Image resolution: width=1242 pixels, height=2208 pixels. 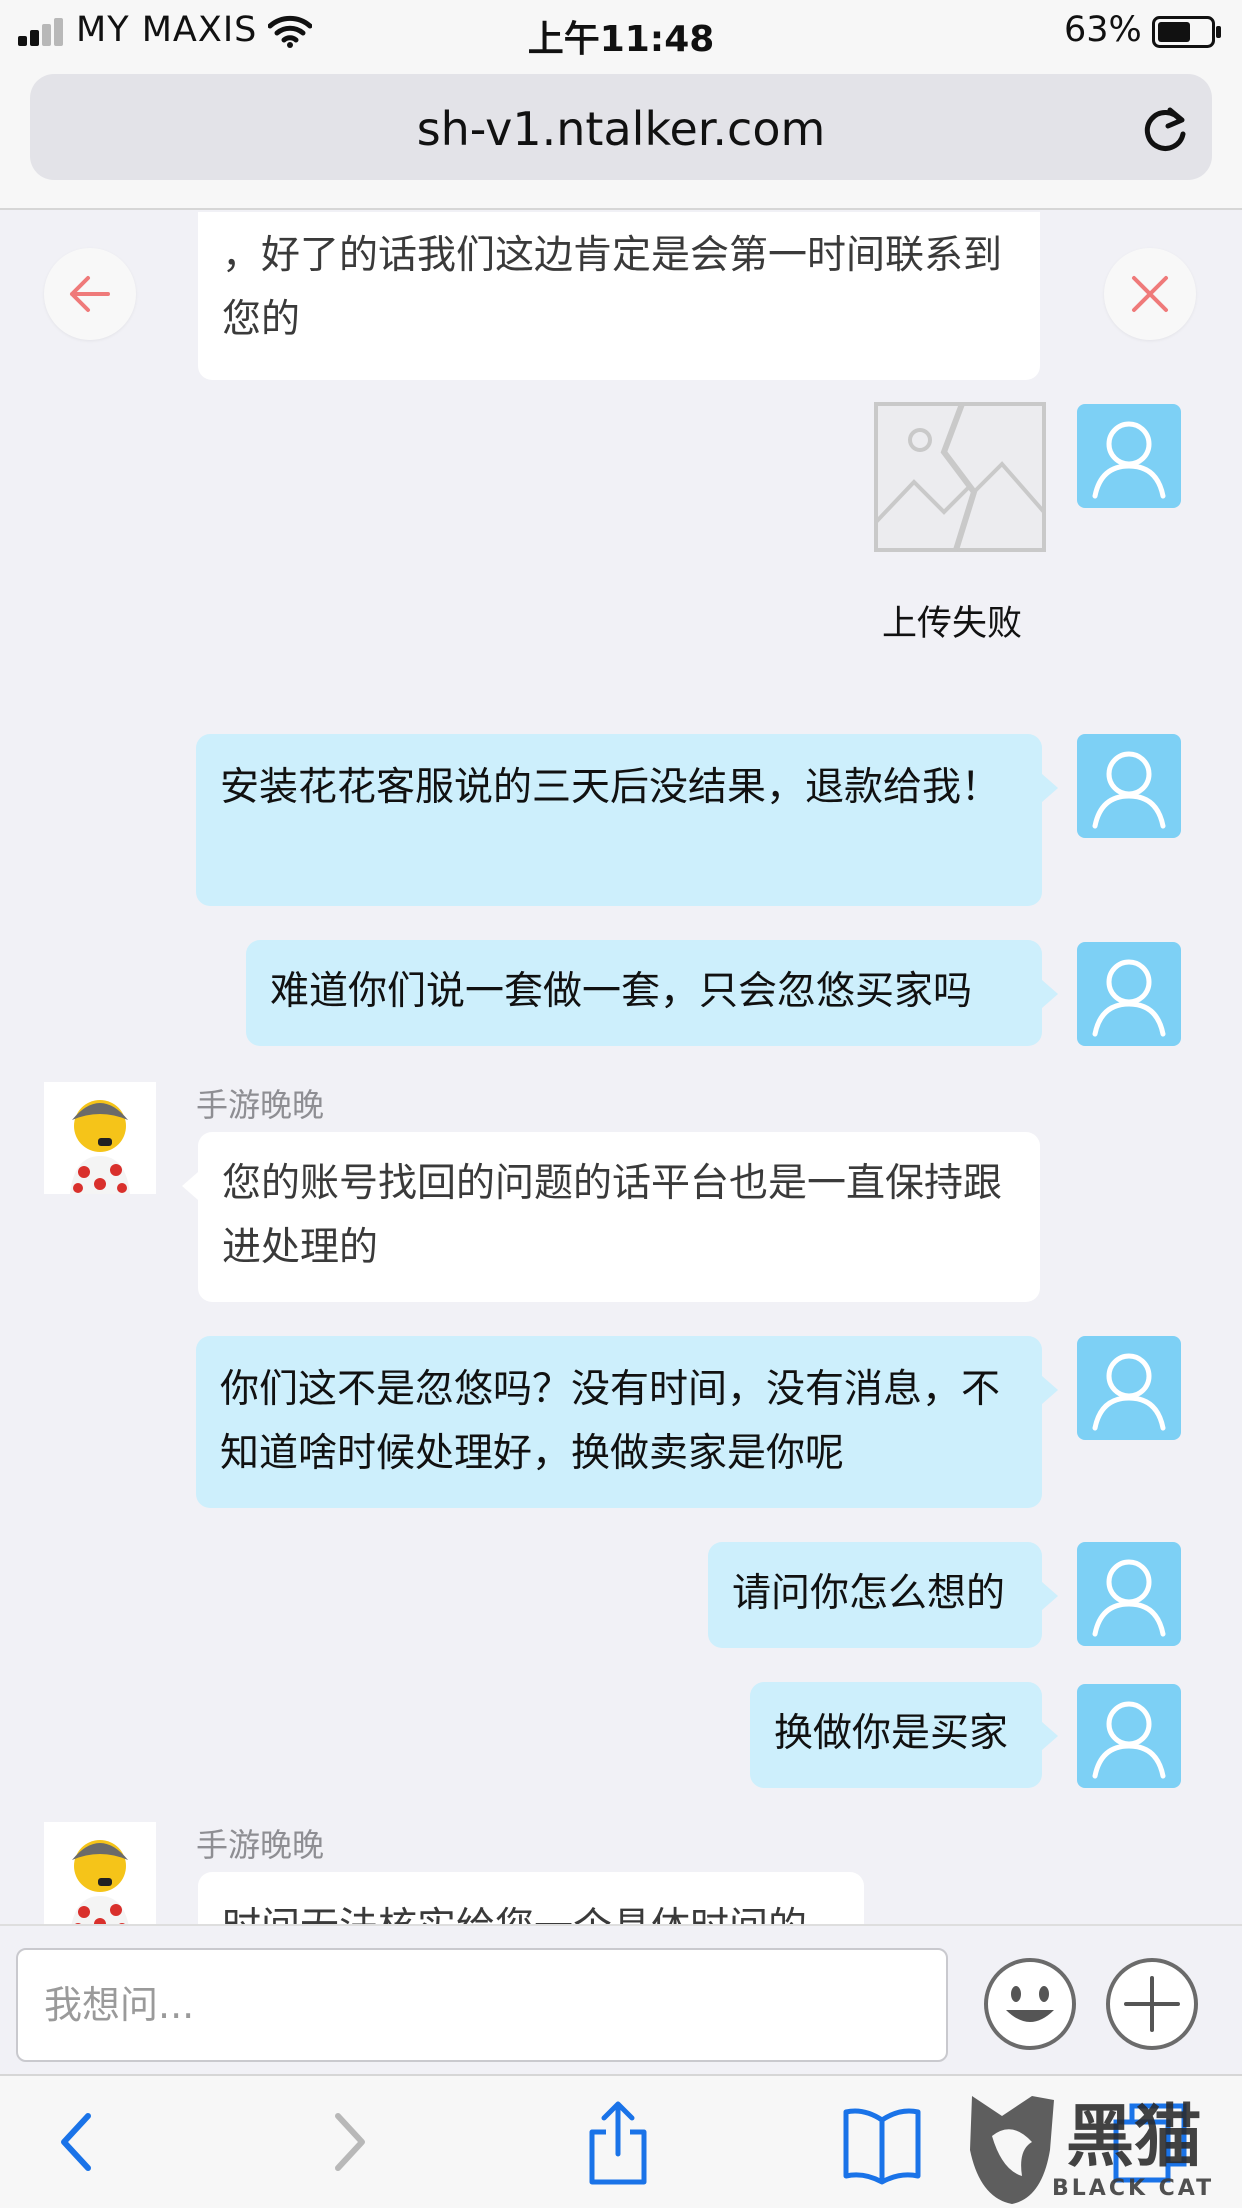 What do you see at coordinates (869, 1593) in the screenshot?
I see `message-text: 请问你怎么想的` at bounding box center [869, 1593].